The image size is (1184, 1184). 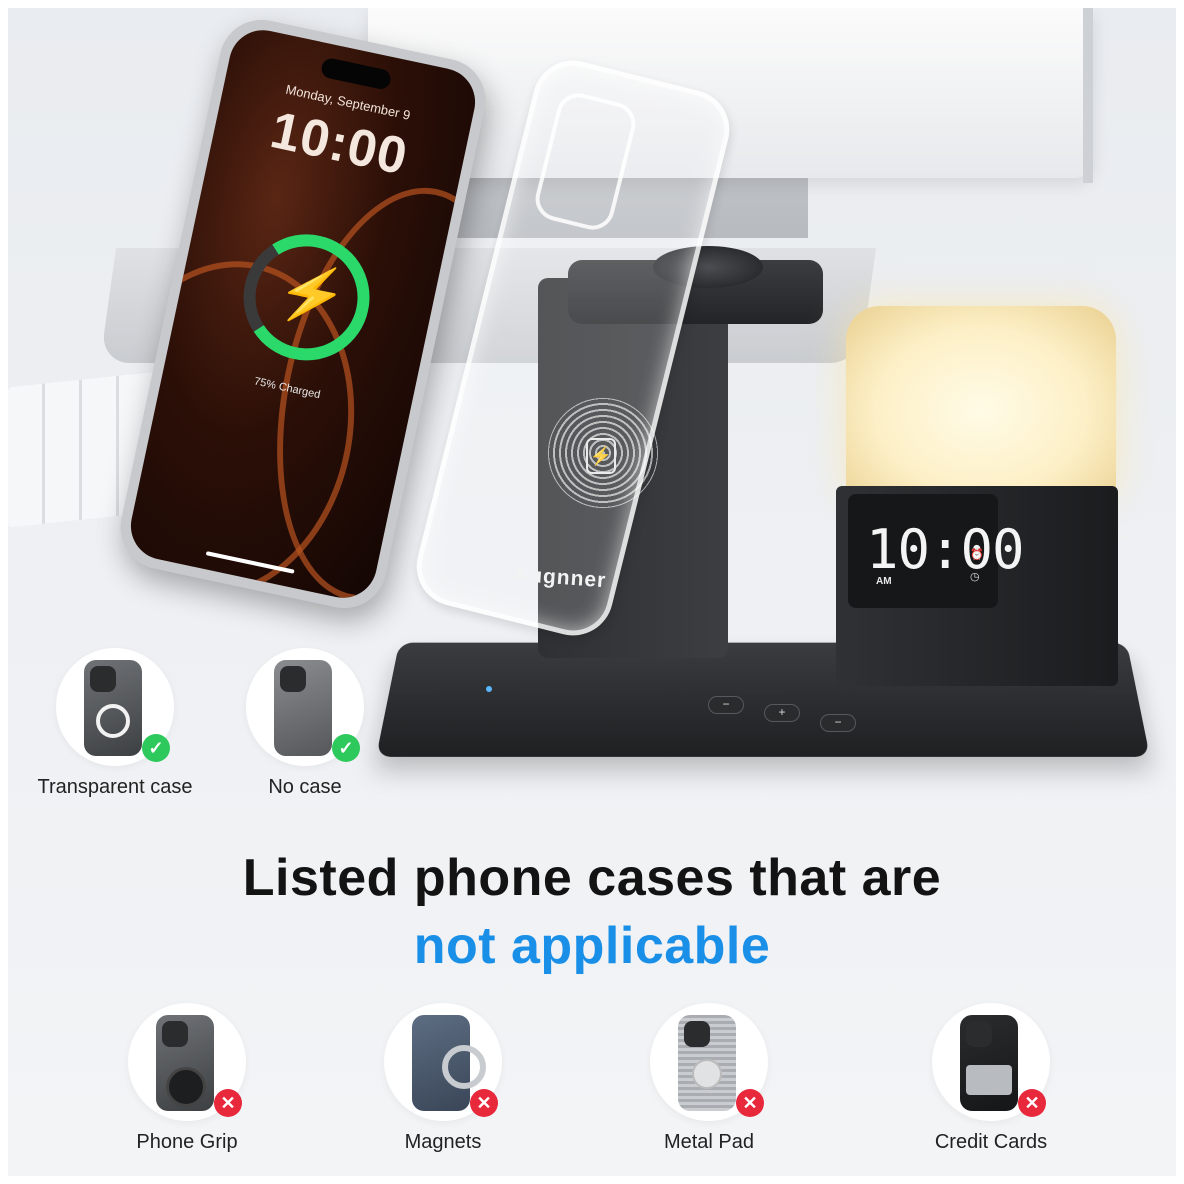 What do you see at coordinates (113, 721) in the screenshot?
I see `magsafe-ring-icon` at bounding box center [113, 721].